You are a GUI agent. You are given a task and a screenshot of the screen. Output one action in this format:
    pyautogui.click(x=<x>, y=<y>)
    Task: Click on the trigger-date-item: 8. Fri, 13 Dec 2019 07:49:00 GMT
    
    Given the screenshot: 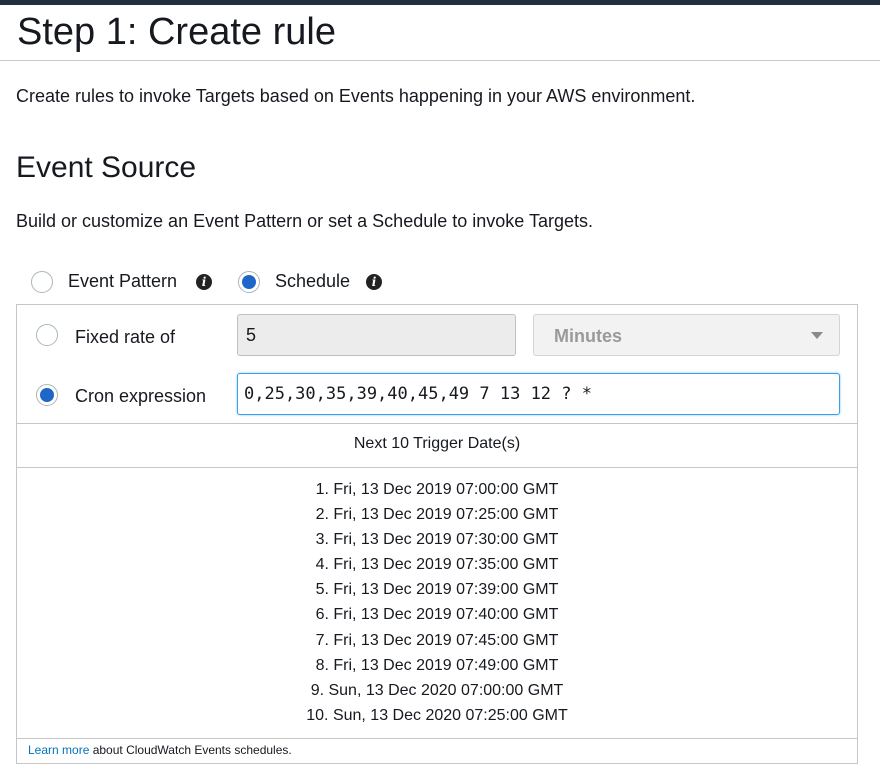 What is the action you would take?
    pyautogui.click(x=437, y=665)
    